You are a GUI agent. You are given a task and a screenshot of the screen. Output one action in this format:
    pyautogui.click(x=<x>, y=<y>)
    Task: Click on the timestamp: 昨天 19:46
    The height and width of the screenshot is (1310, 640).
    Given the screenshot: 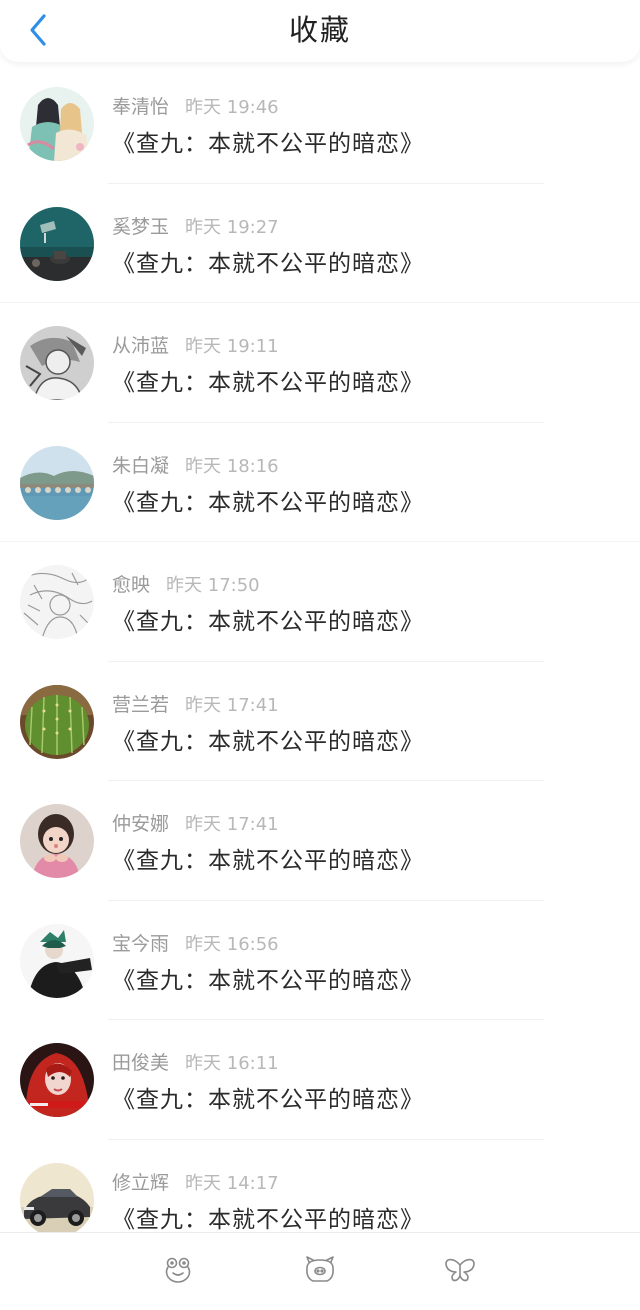 What is the action you would take?
    pyautogui.click(x=232, y=107)
    